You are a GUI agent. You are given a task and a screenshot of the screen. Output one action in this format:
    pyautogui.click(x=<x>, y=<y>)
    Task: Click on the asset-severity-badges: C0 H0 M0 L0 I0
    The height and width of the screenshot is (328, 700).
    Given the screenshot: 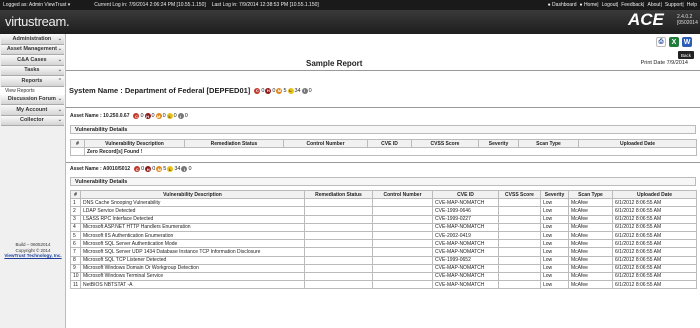 What is the action you would take?
    pyautogui.click(x=160, y=116)
    